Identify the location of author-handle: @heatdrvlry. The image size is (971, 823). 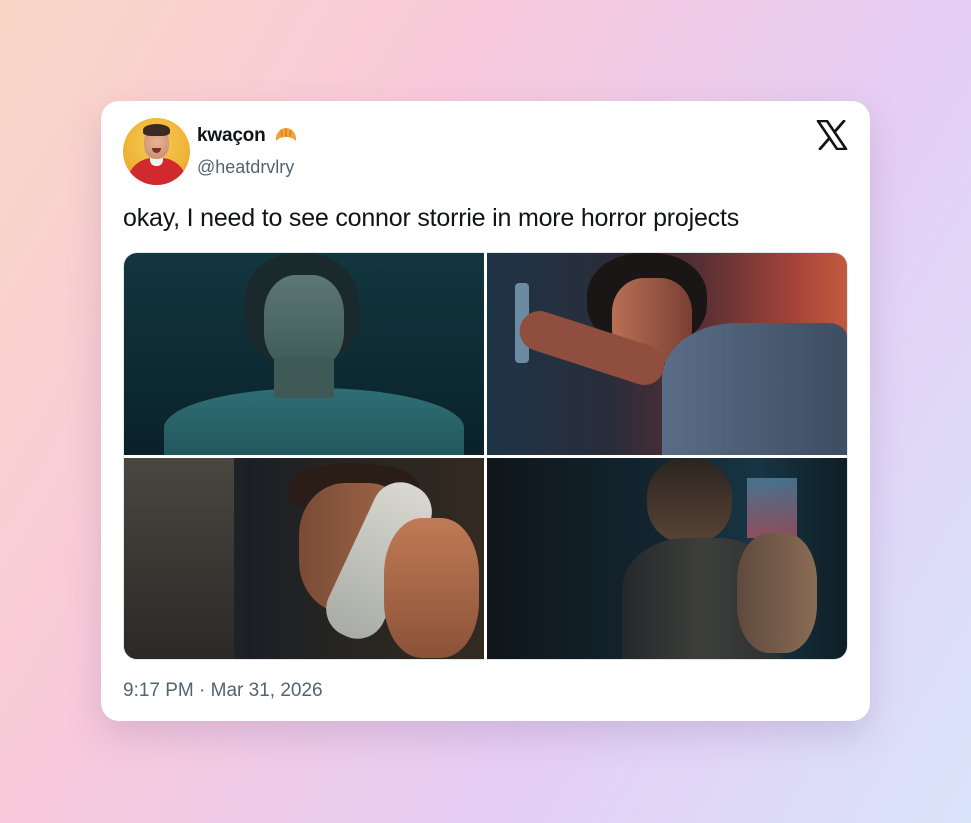
(245, 167).